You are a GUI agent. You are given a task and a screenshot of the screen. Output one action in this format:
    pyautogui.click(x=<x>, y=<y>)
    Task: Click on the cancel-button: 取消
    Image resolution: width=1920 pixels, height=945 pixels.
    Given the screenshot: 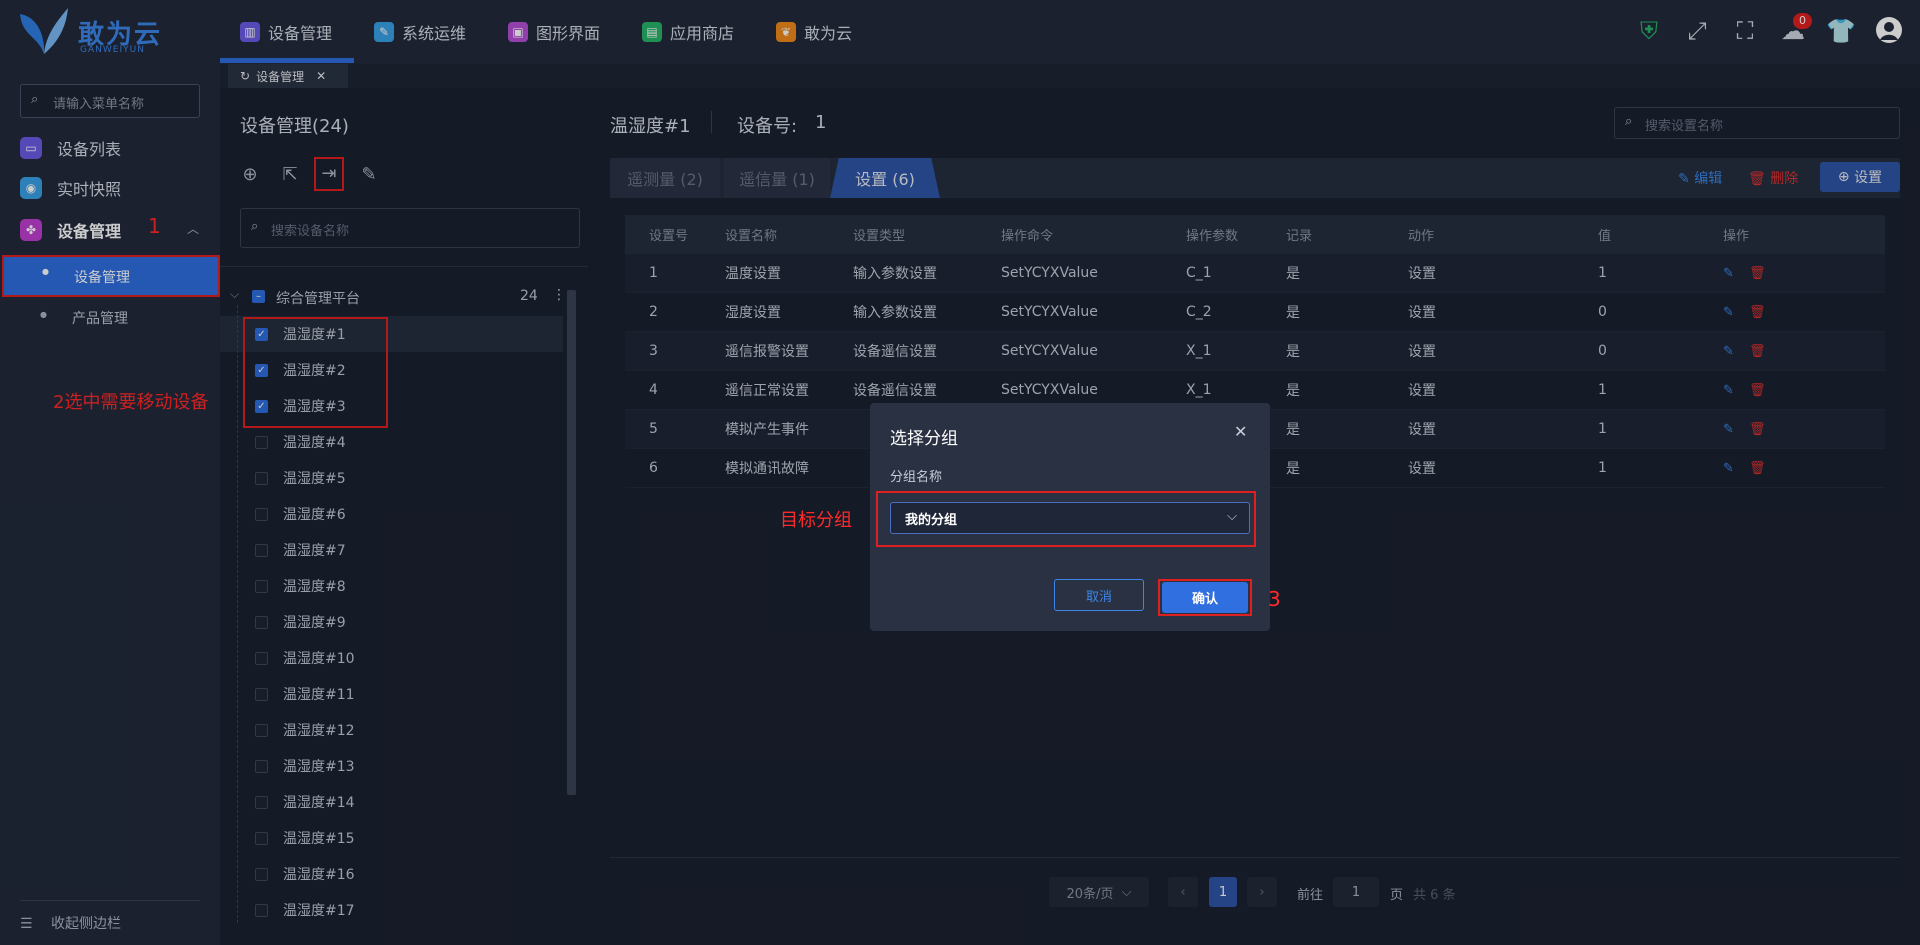 What is the action you would take?
    pyautogui.click(x=1099, y=595)
    